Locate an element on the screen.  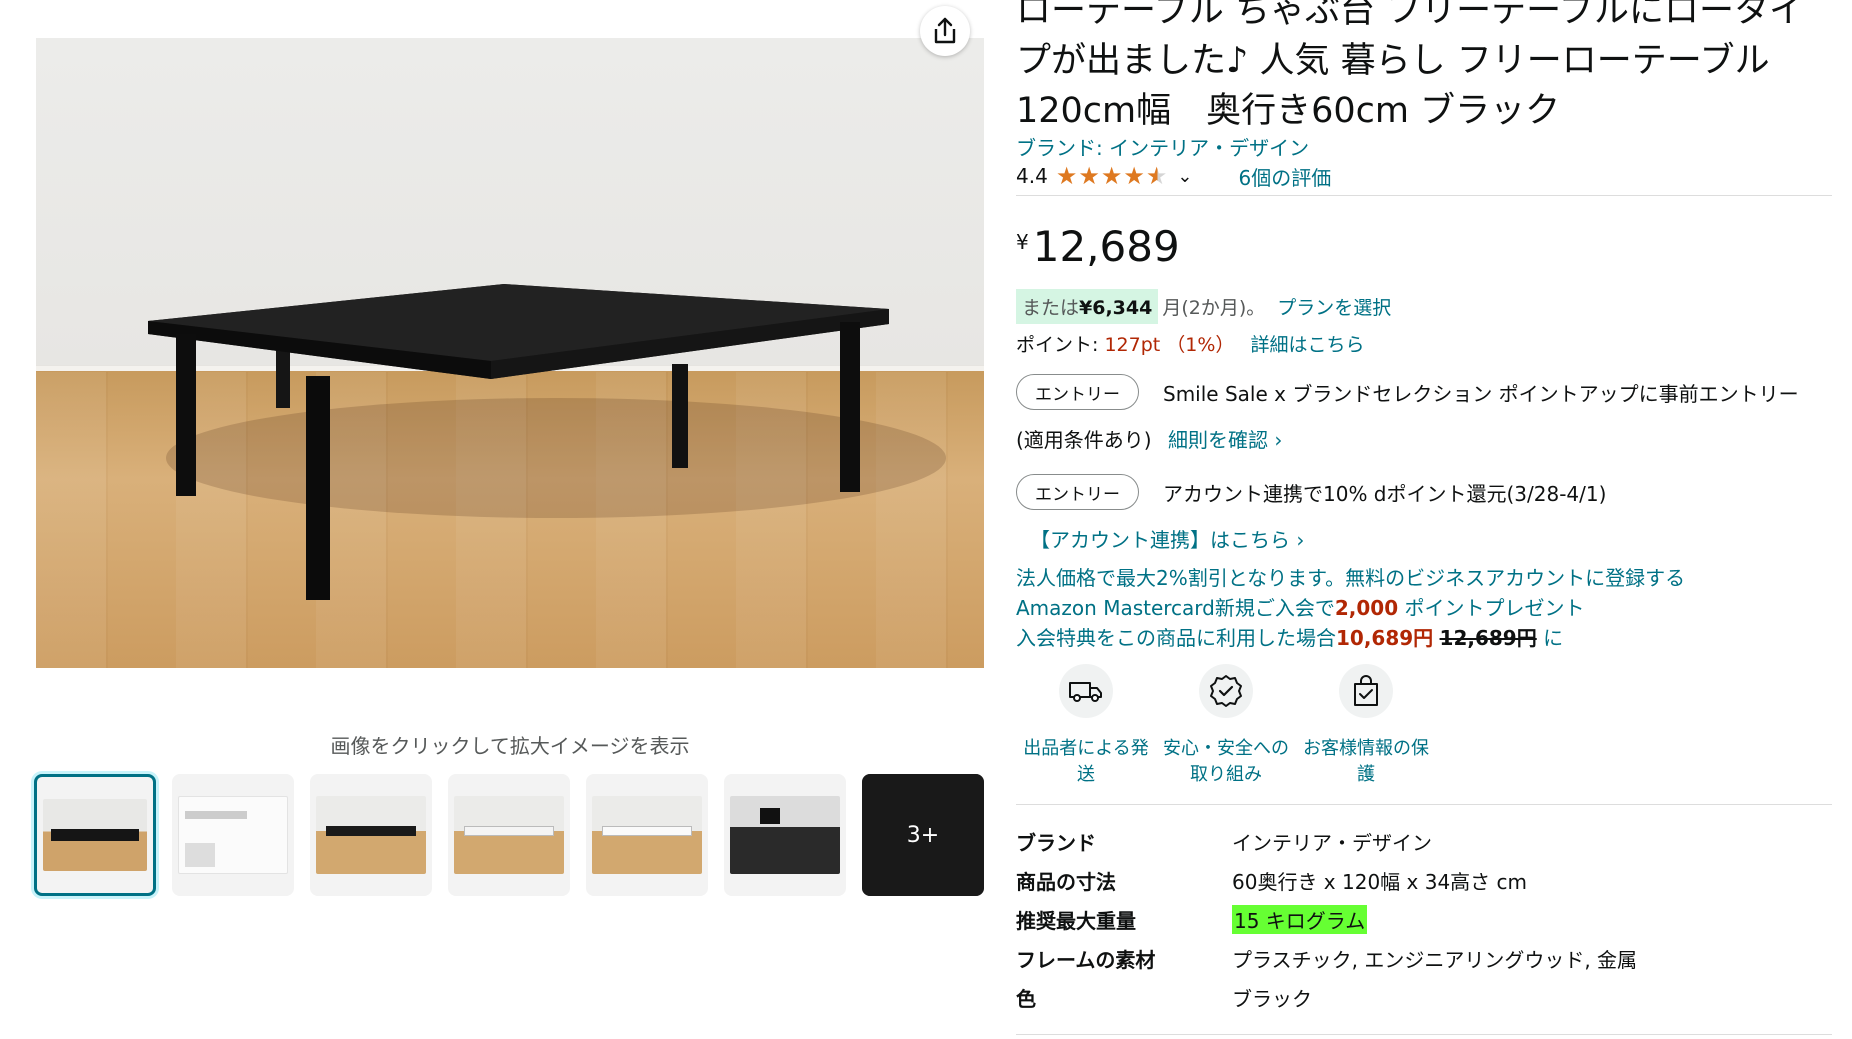
spec-row: ブランド インテリア・デザイン is located at coordinates (1326, 841).